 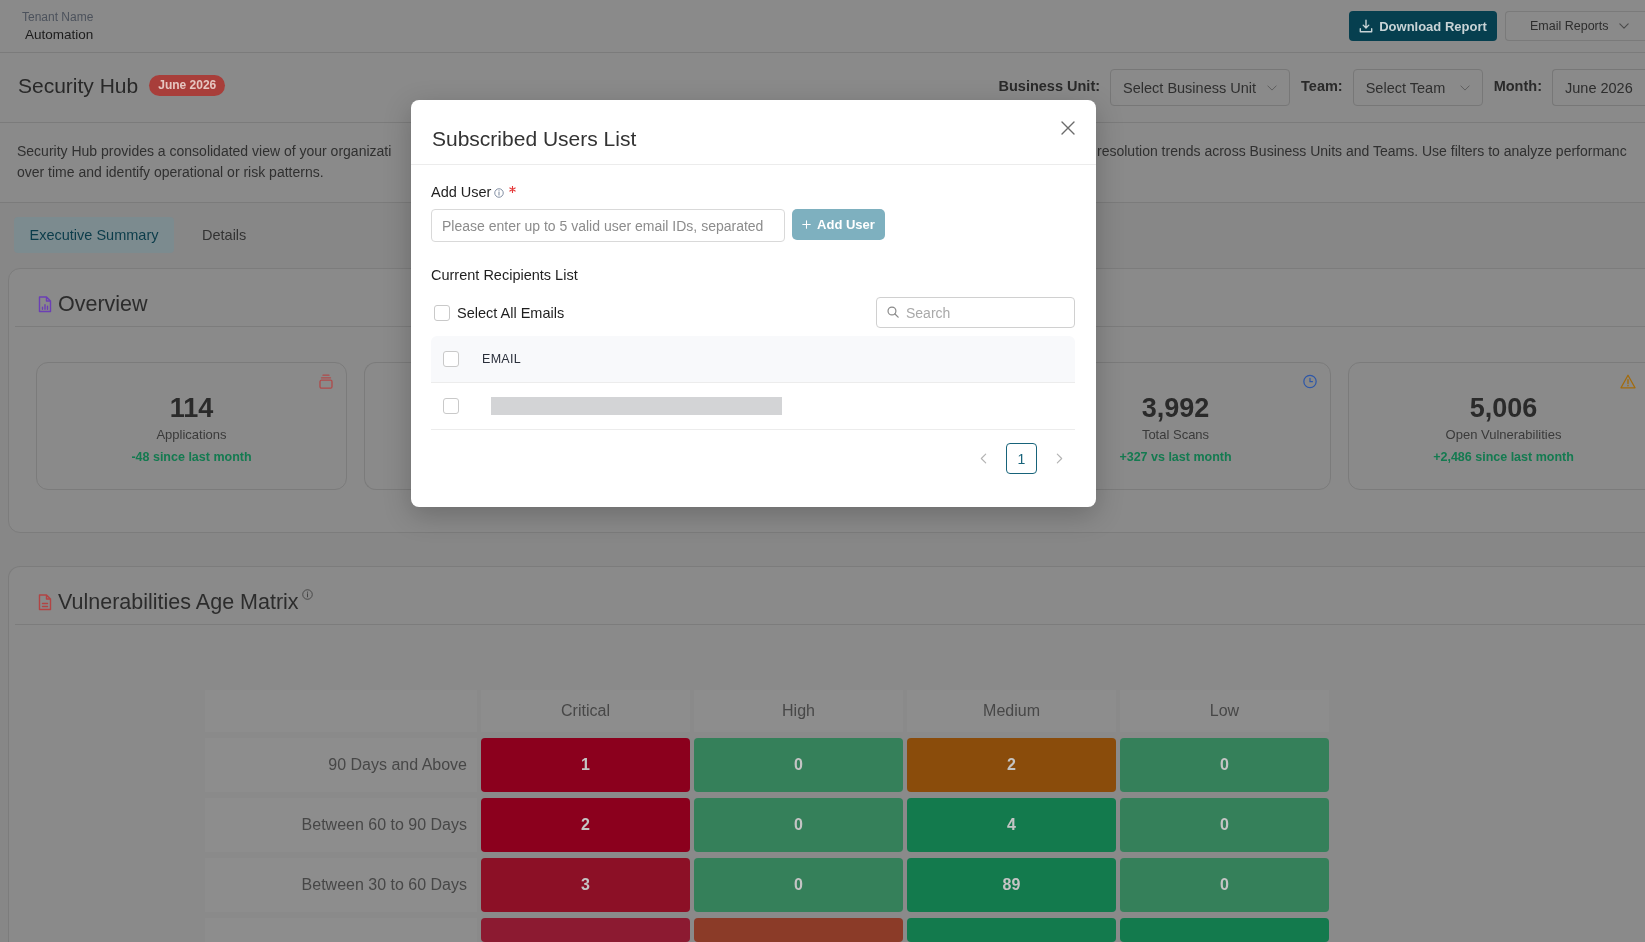 What do you see at coordinates (1068, 128) in the screenshot?
I see `close-icon` at bounding box center [1068, 128].